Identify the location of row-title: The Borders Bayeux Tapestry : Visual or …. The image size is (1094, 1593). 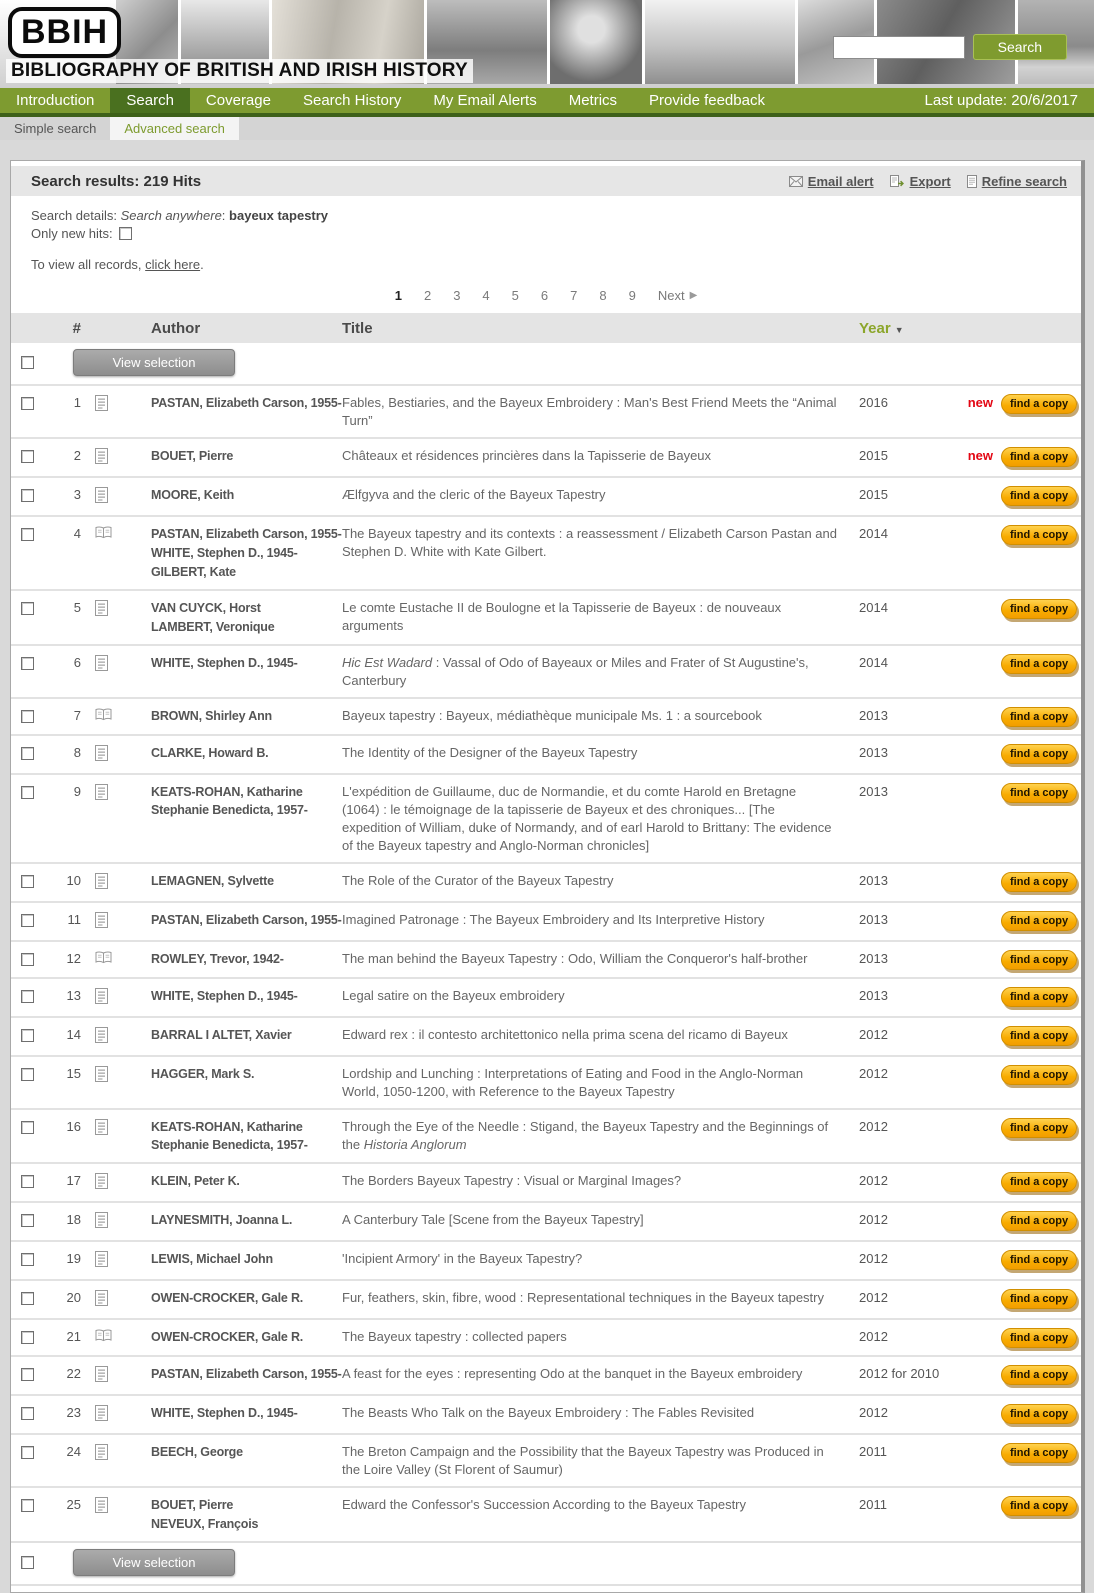
(594, 1181).